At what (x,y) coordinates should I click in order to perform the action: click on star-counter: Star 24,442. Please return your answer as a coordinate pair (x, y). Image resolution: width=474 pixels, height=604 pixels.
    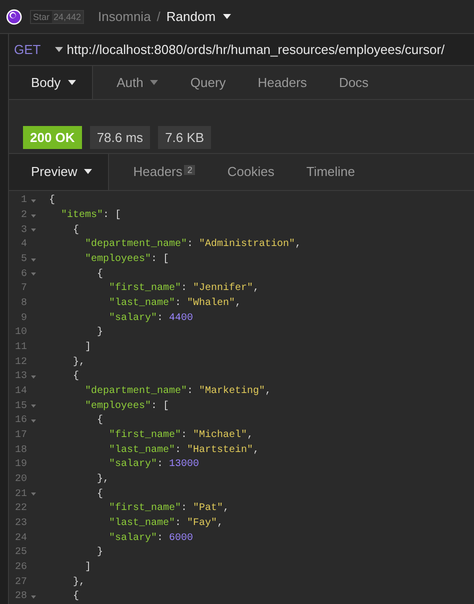
    Looking at the image, I should click on (57, 17).